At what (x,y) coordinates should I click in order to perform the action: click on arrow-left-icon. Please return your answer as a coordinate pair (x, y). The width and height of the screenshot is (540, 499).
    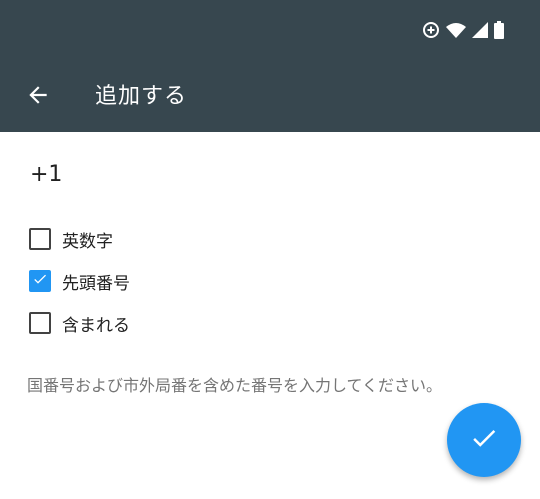
    Looking at the image, I should click on (38, 97).